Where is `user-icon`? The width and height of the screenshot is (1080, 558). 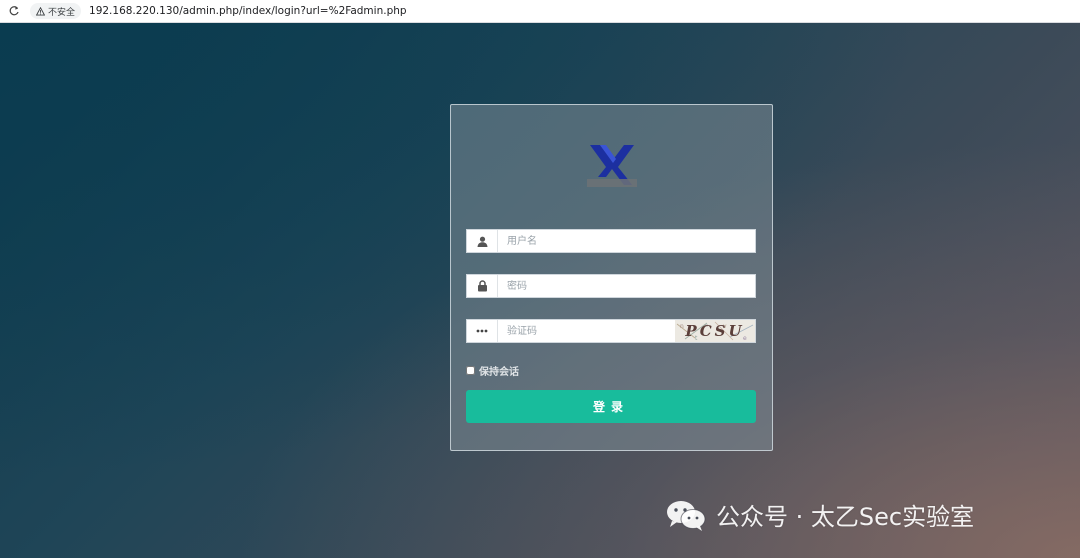 user-icon is located at coordinates (482, 241).